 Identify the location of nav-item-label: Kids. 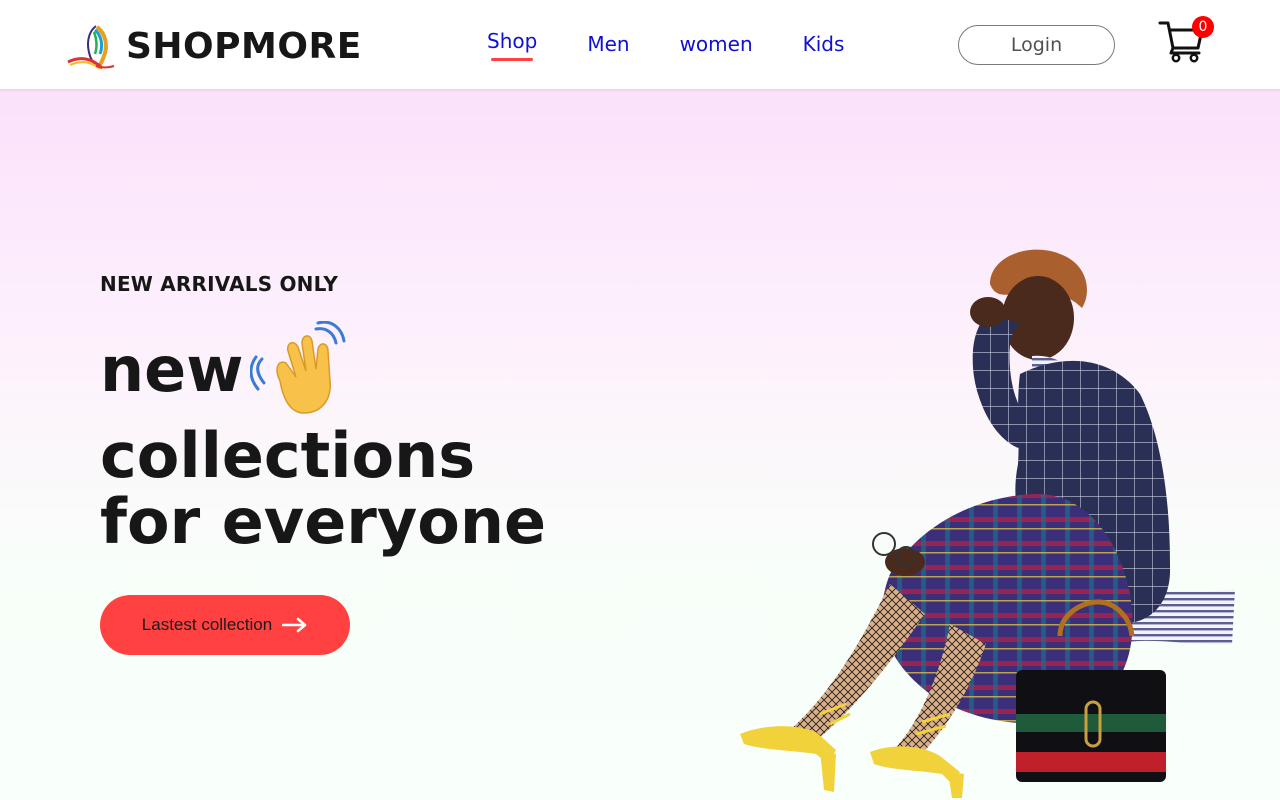
(823, 44).